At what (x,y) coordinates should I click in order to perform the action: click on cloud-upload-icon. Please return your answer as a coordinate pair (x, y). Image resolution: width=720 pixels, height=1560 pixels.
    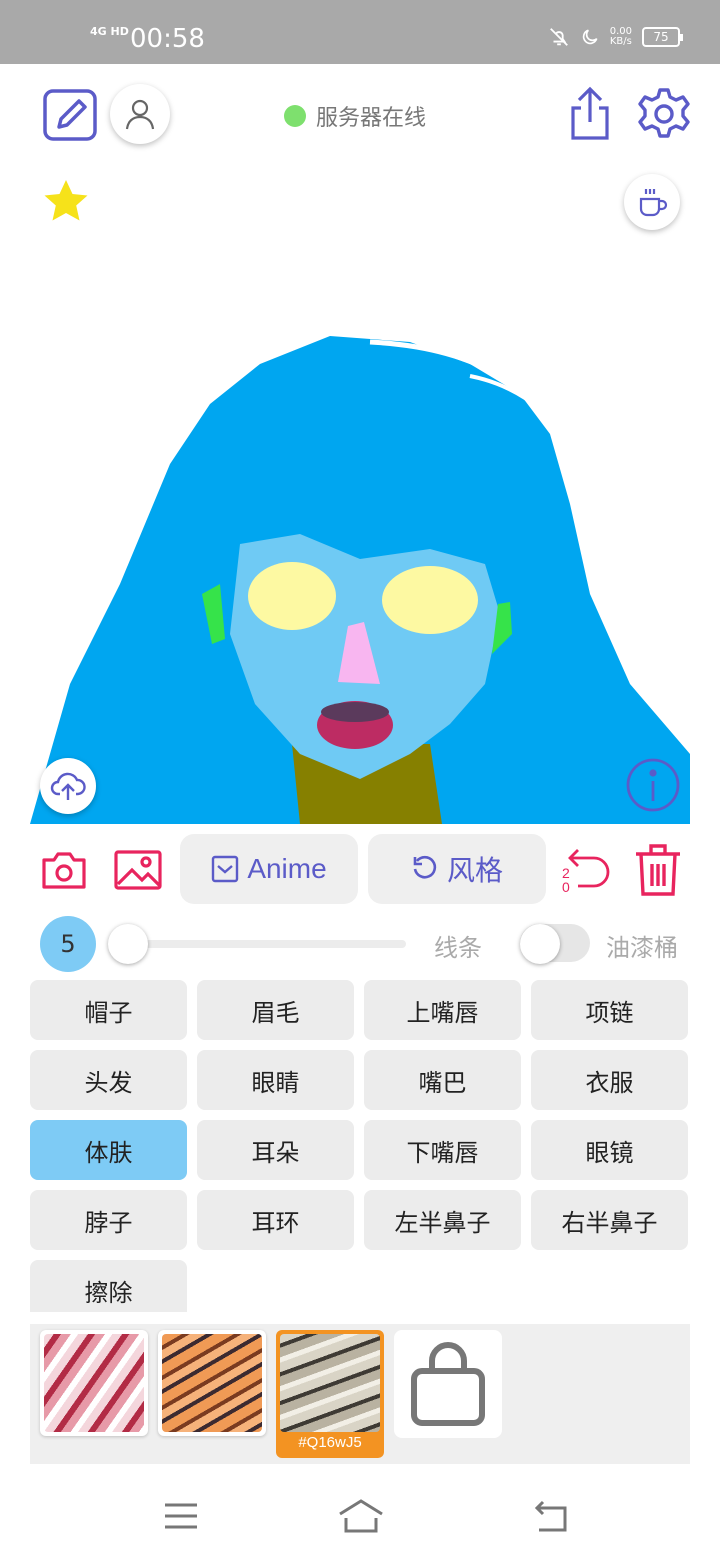
    Looking at the image, I should click on (68, 786).